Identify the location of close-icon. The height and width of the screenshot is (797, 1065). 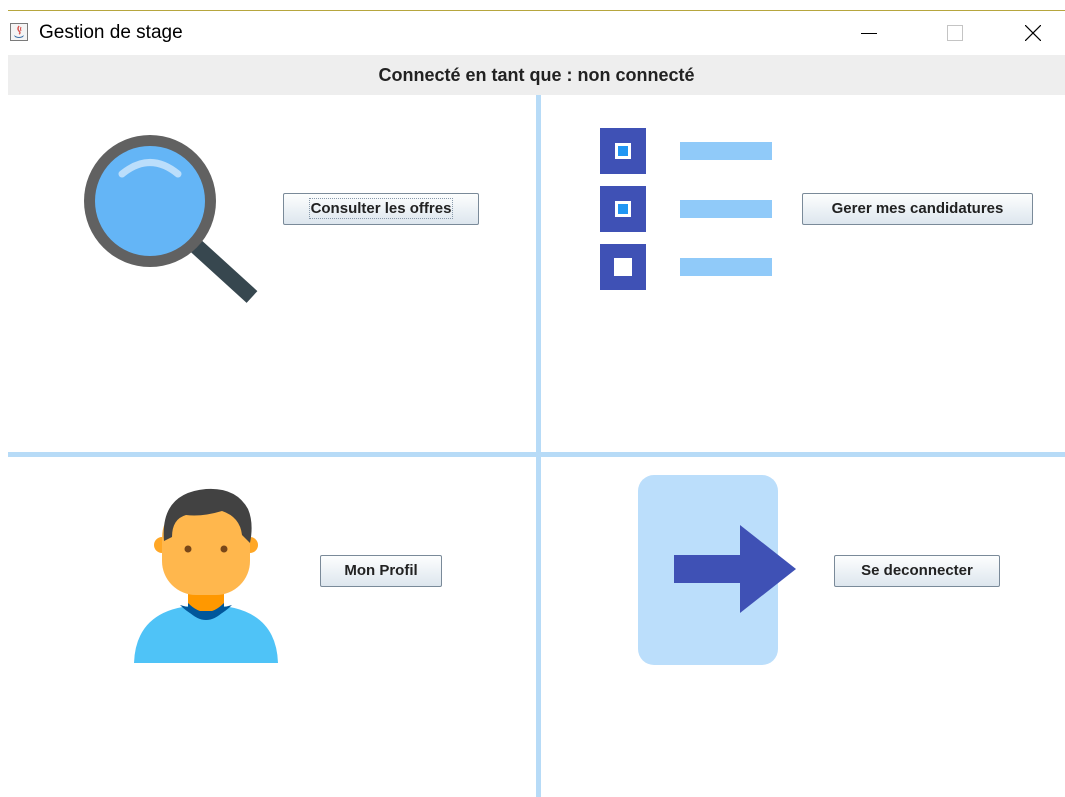
(1033, 33).